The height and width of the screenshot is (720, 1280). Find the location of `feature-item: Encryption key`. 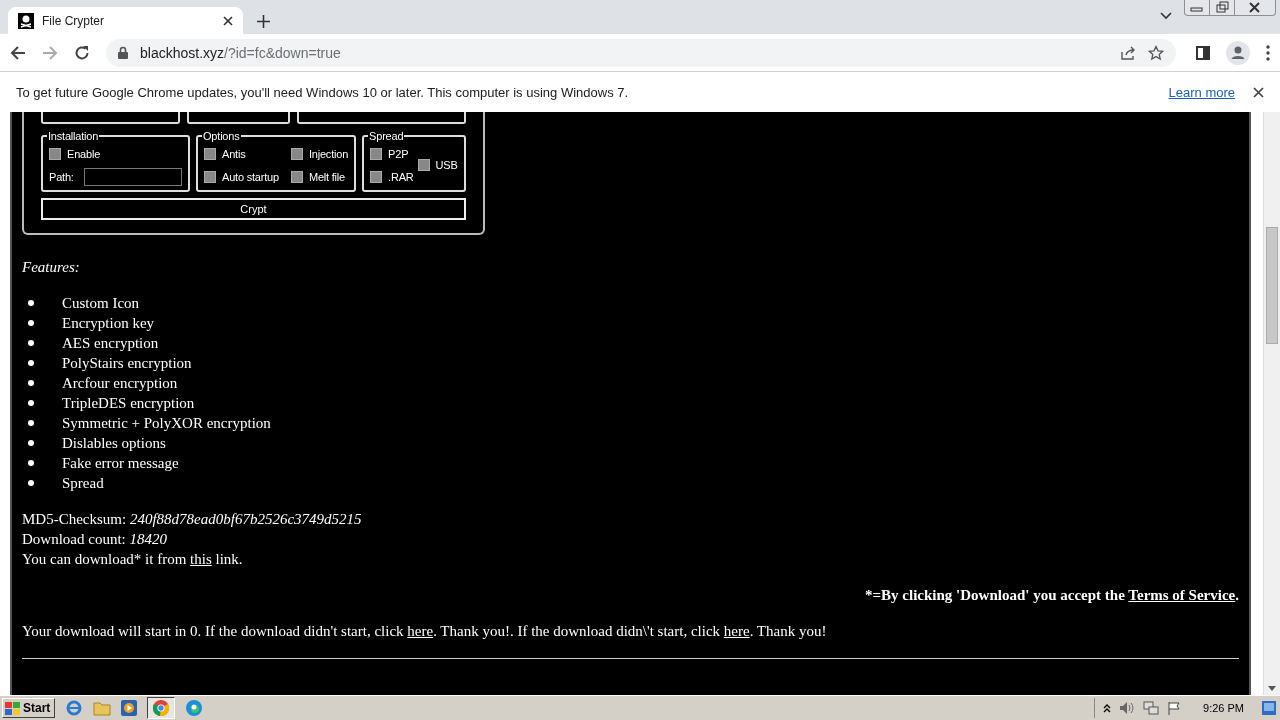

feature-item: Encryption key is located at coordinates (108, 323).